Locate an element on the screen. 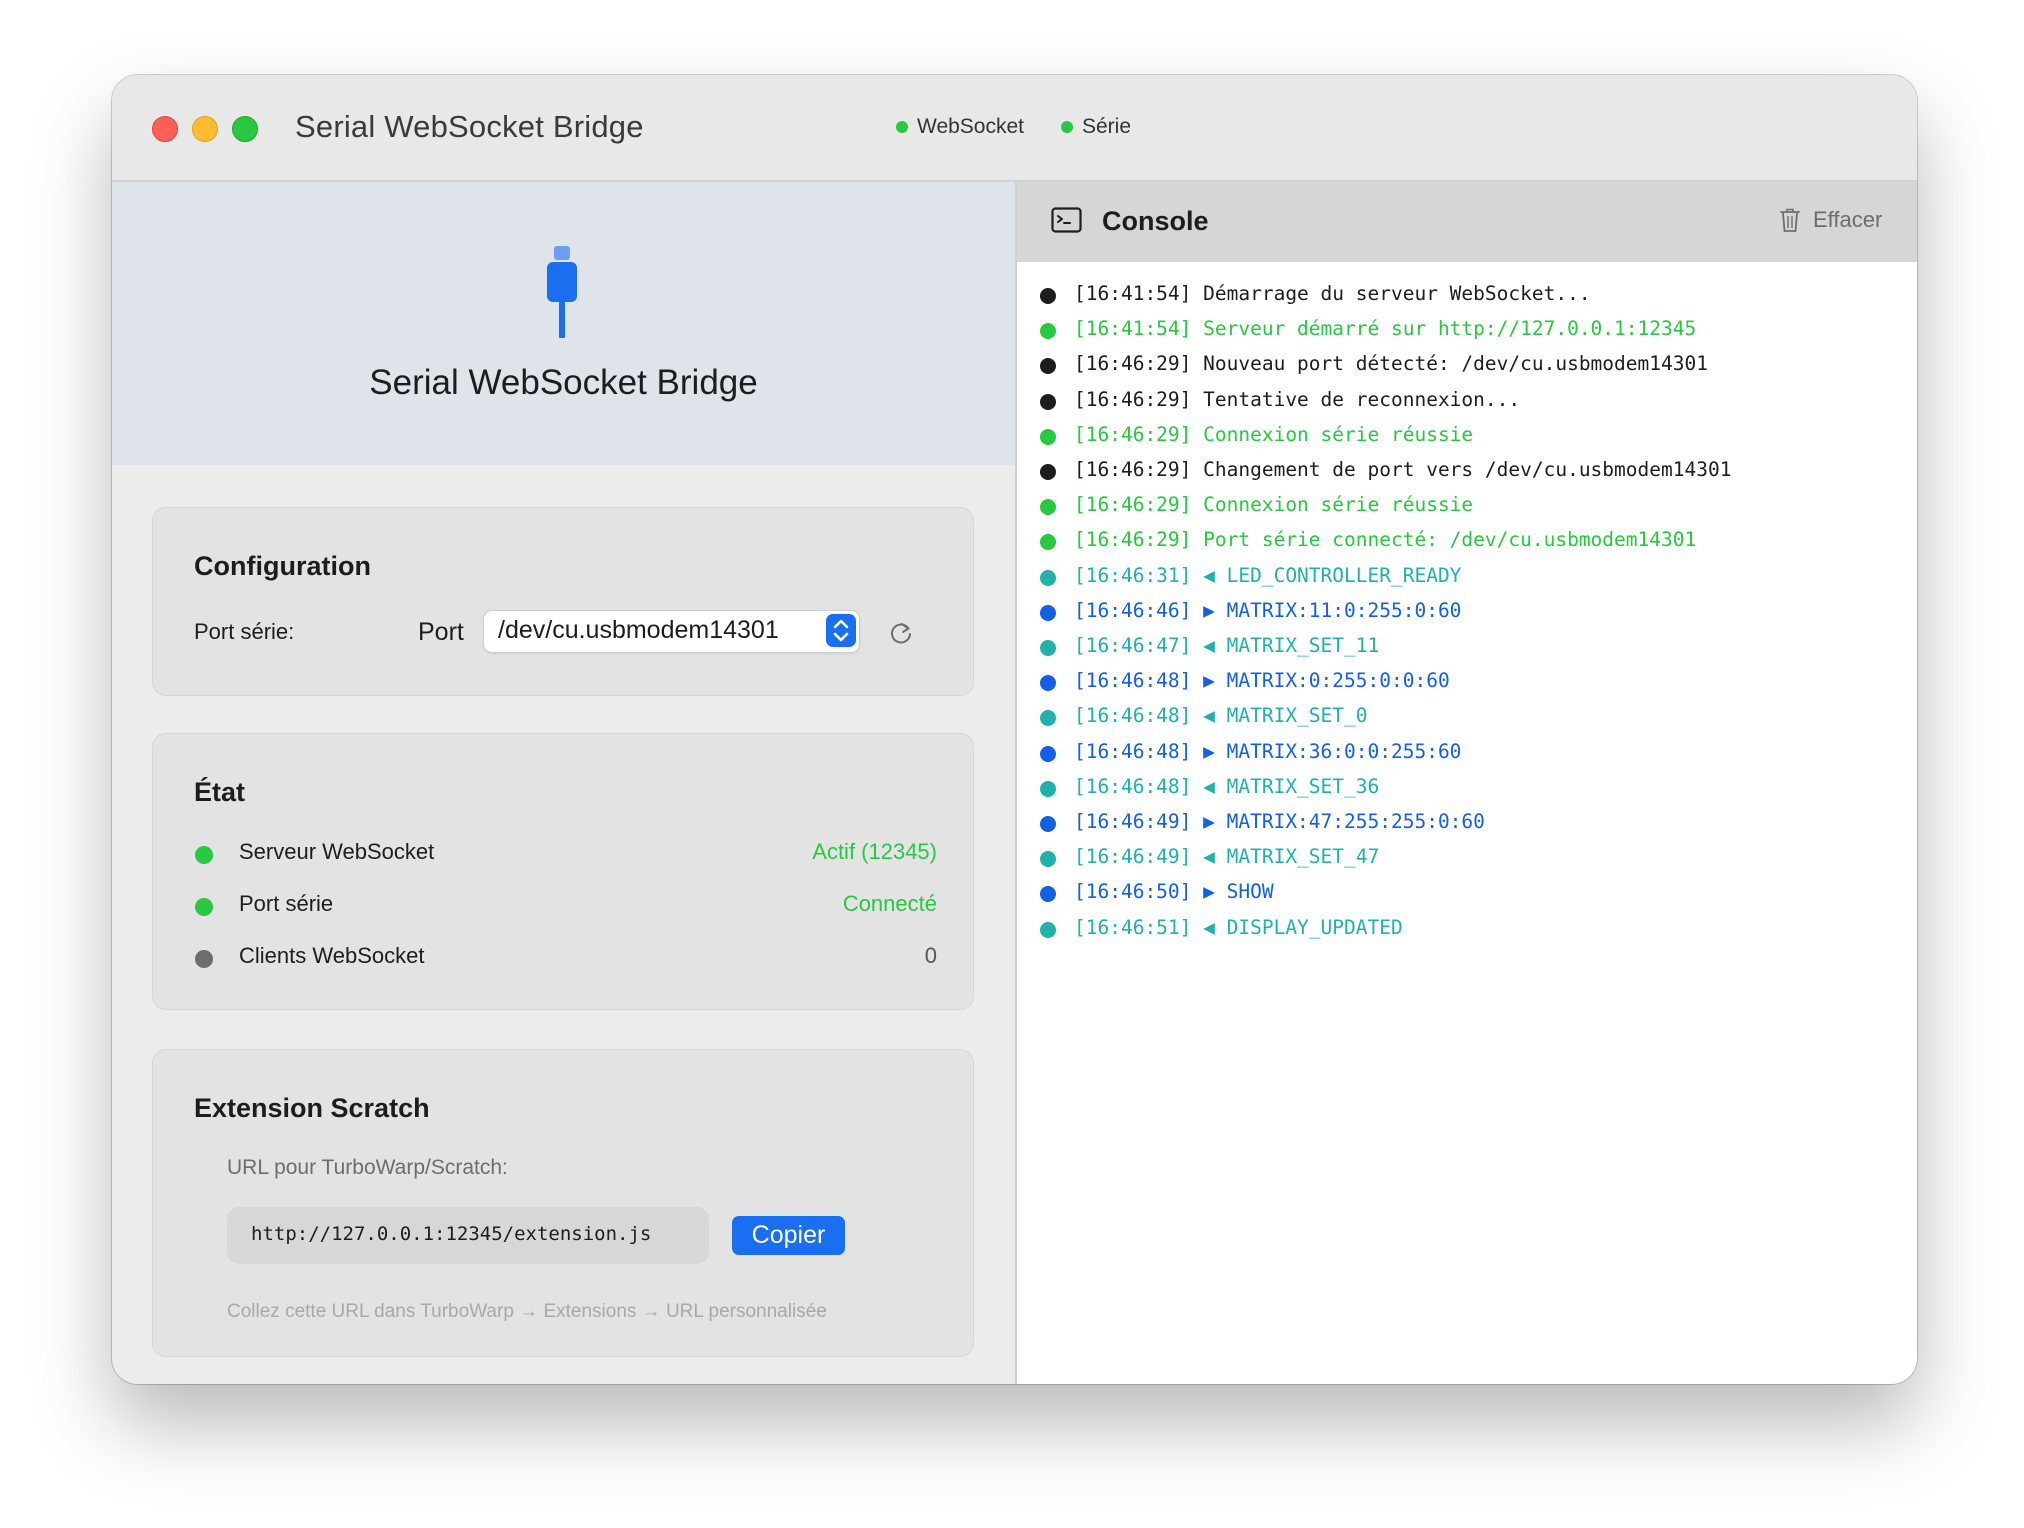 The width and height of the screenshot is (2024, 1528). terminal-icon is located at coordinates (1066, 220).